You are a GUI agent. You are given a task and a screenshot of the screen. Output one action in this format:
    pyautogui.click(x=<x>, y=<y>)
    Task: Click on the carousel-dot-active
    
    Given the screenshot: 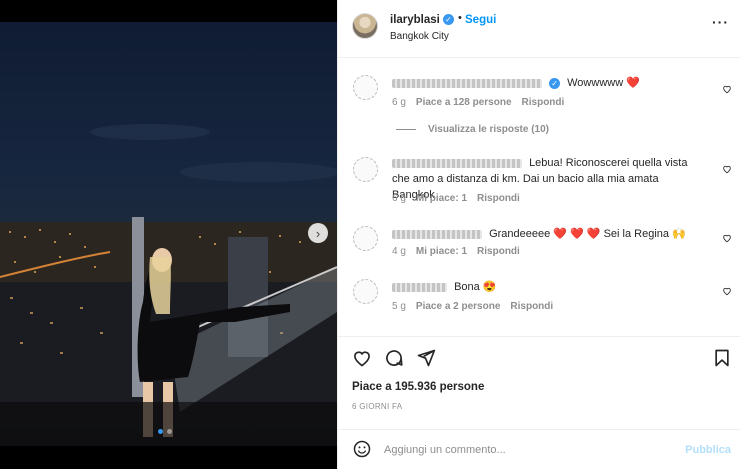 What is the action you would take?
    pyautogui.click(x=160, y=431)
    